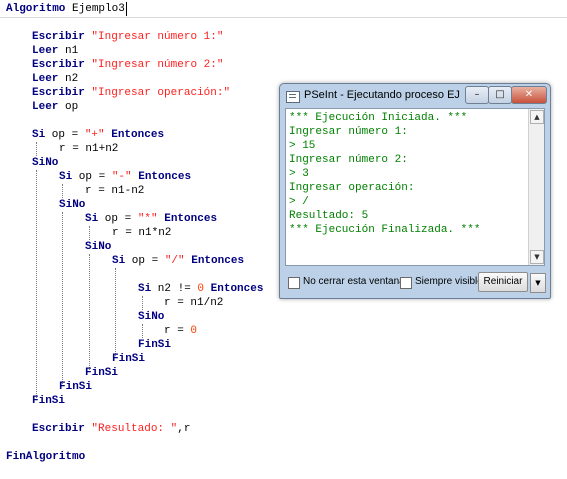  I want to click on scroll-down-arrow: ▼, so click(537, 257).